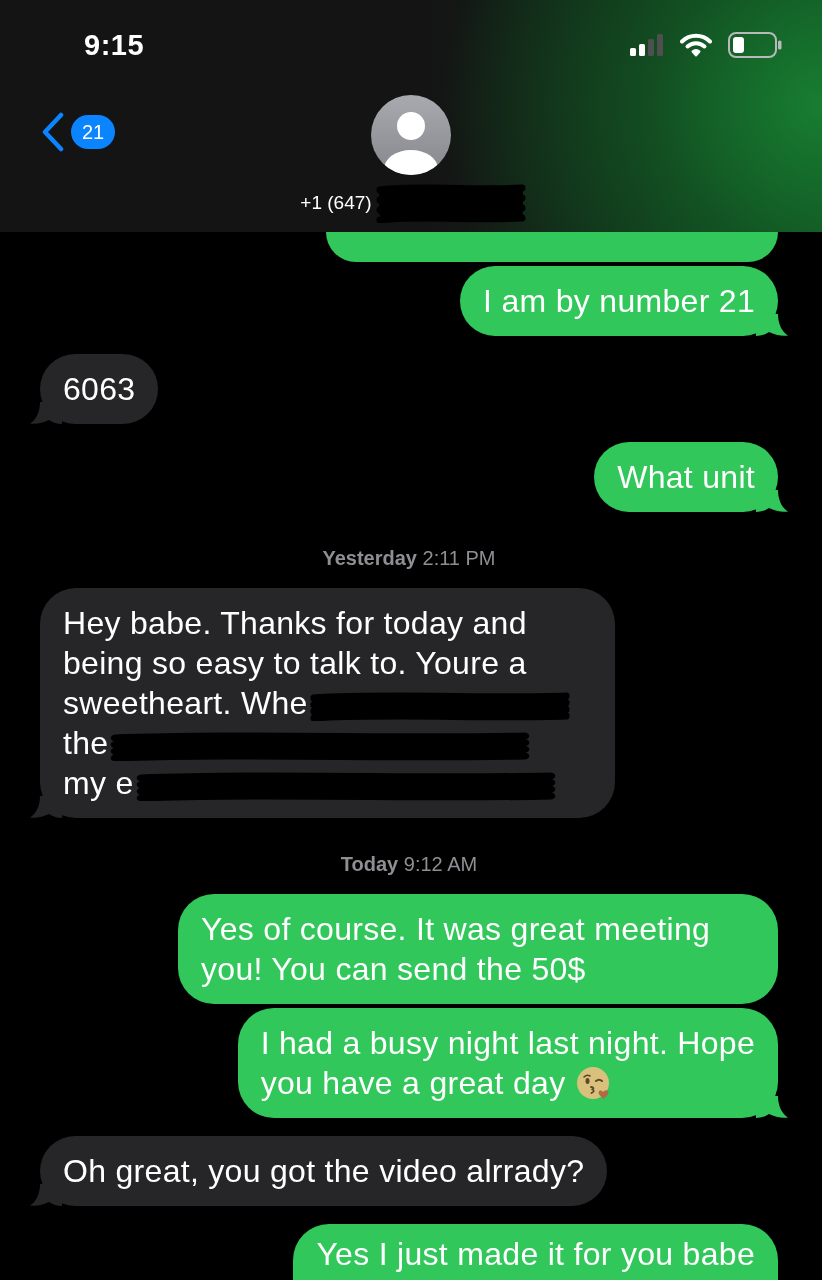 This screenshot has width=822, height=1280. Describe the element at coordinates (93, 132) in the screenshot. I see `unread-count-badge: 21` at that location.